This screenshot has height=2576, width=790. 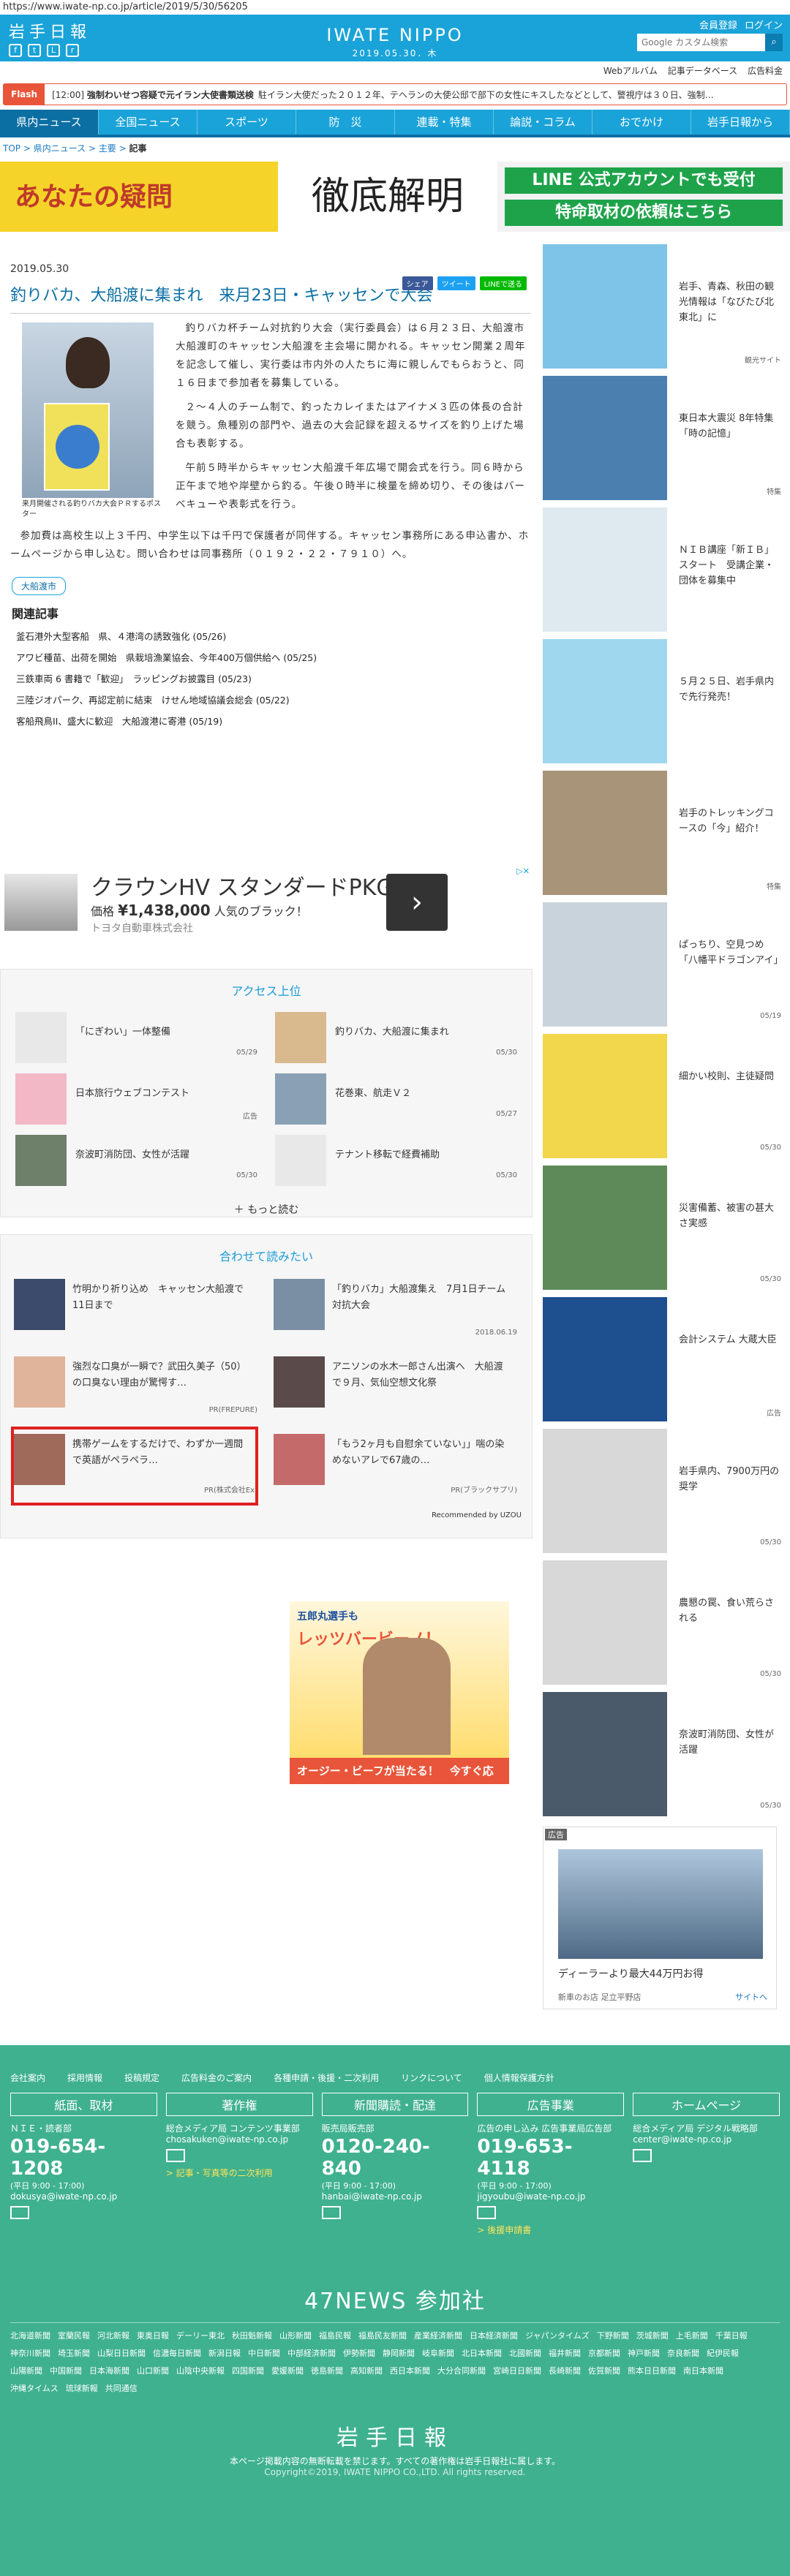 I want to click on magnifier-icon: ⌕, so click(x=774, y=42).